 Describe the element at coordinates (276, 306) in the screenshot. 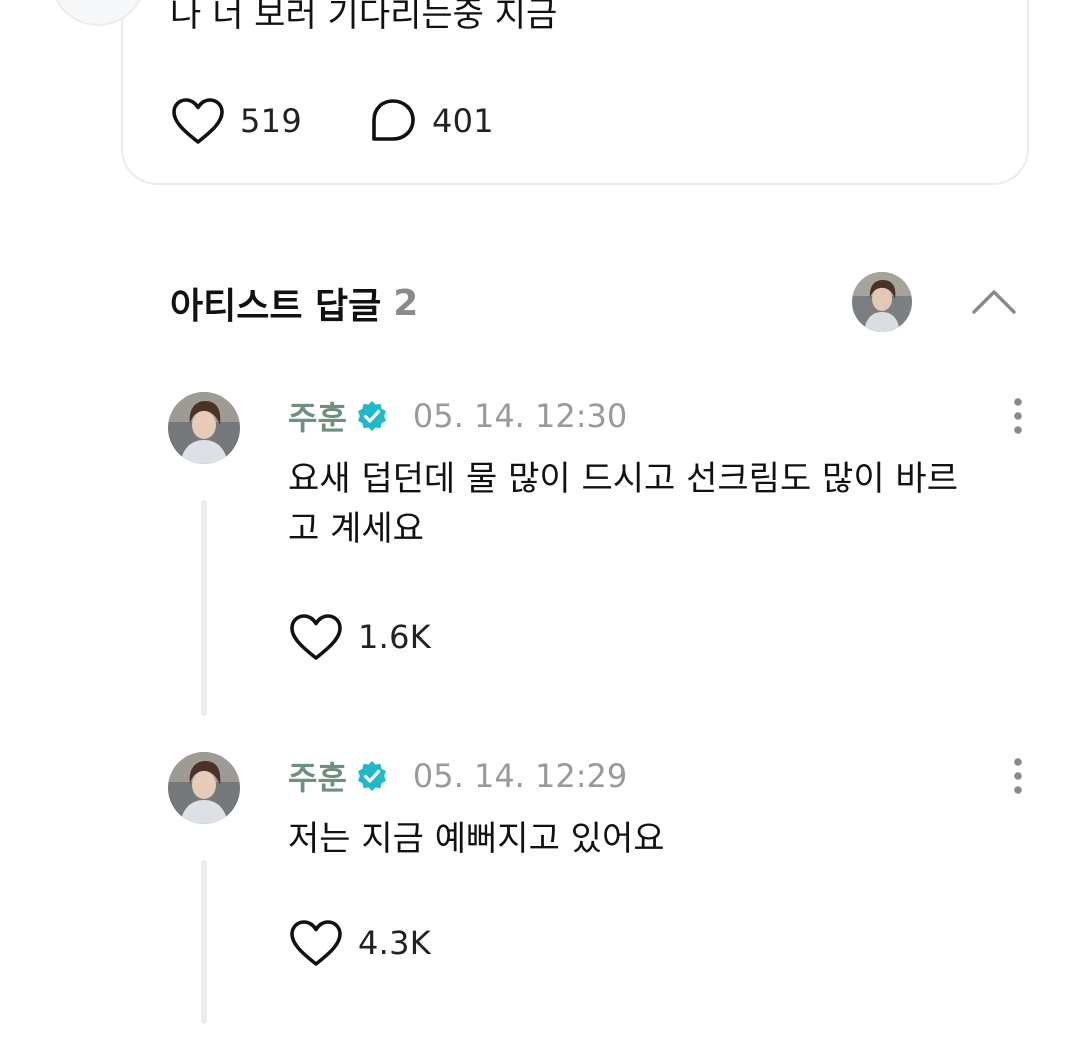

I see `artist-replies-title: 아티스트 답글` at that location.